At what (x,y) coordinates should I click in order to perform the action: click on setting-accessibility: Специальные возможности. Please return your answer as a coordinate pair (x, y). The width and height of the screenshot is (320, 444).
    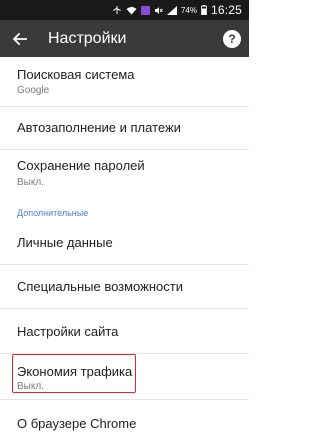
    Looking at the image, I should click on (124, 287).